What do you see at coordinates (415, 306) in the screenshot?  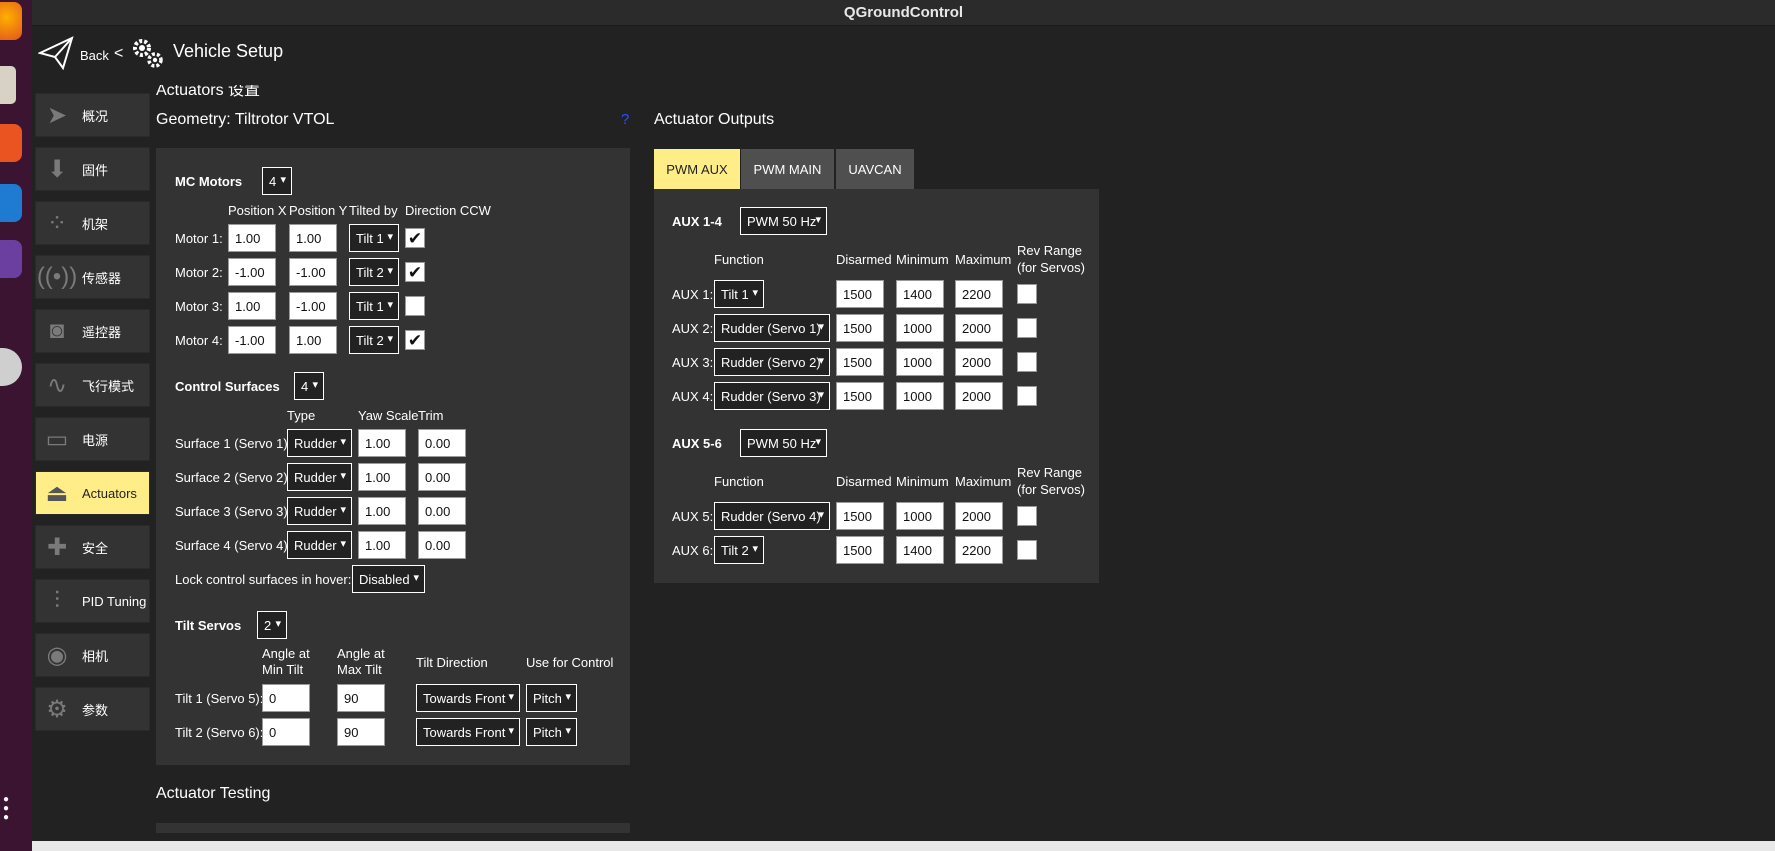 I see `motor-ccw-checkbox` at bounding box center [415, 306].